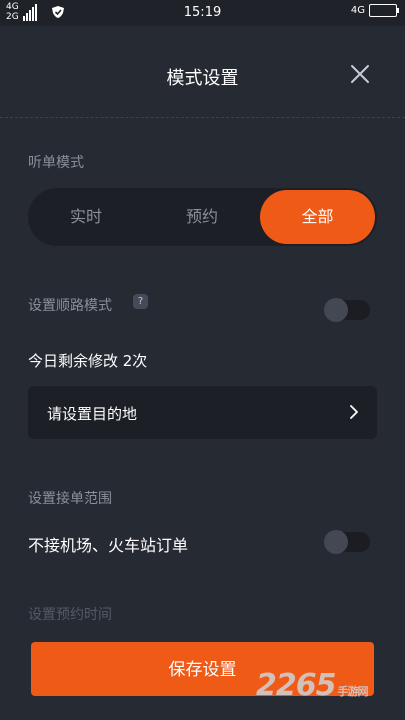 The height and width of the screenshot is (720, 405). What do you see at coordinates (70, 499) in the screenshot?
I see `range-label: 设置接单范围` at bounding box center [70, 499].